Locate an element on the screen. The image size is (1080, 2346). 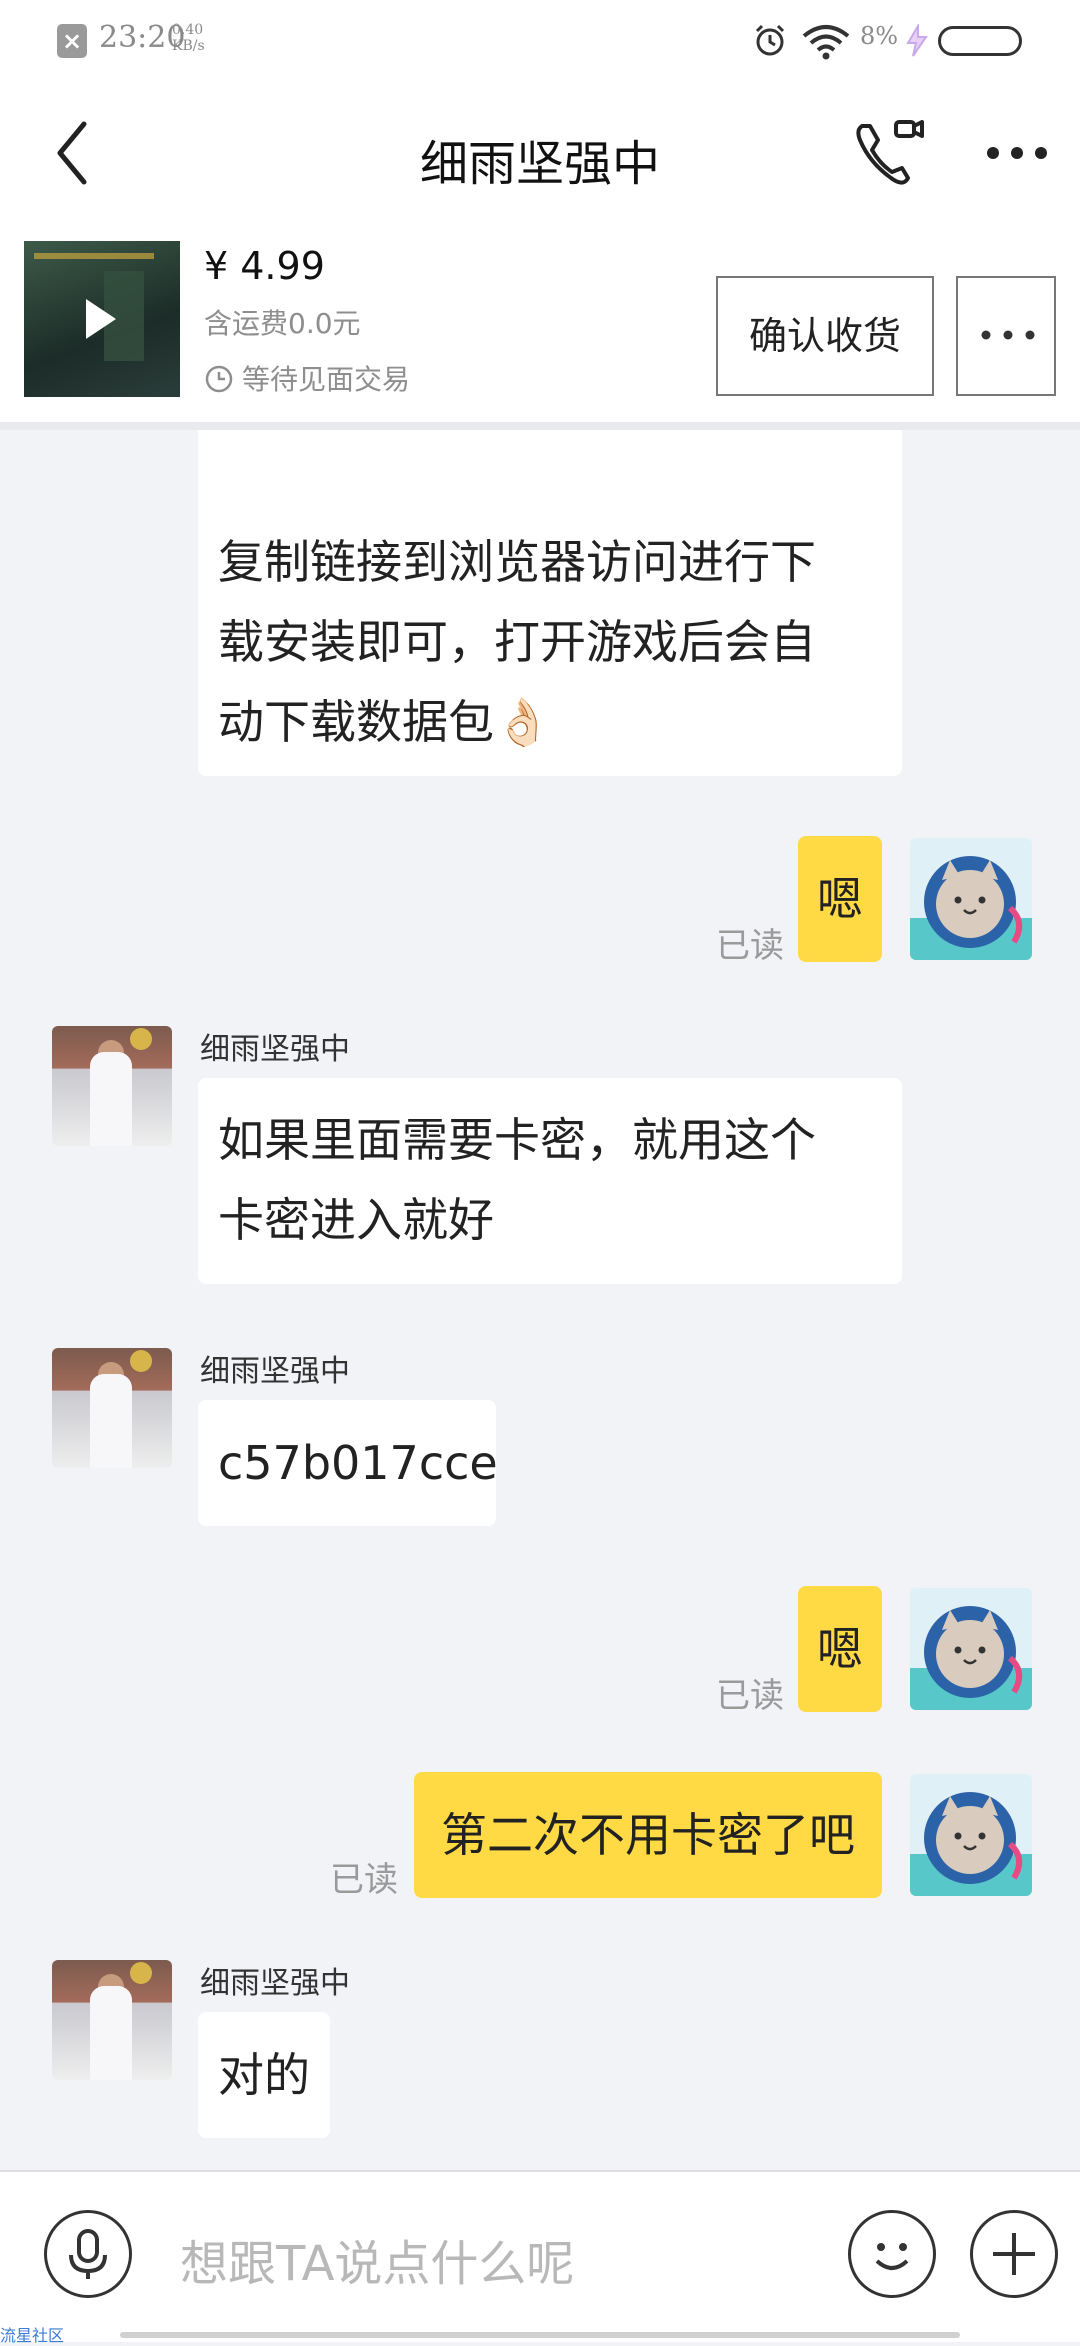
confirm-receipt-button: 确认收货 is located at coordinates (825, 336).